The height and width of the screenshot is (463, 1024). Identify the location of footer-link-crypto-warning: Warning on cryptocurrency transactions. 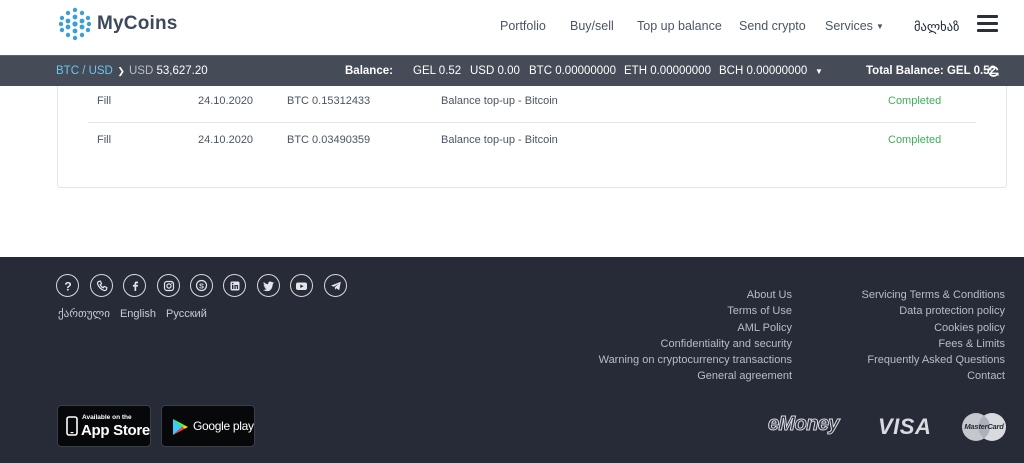
(695, 360).